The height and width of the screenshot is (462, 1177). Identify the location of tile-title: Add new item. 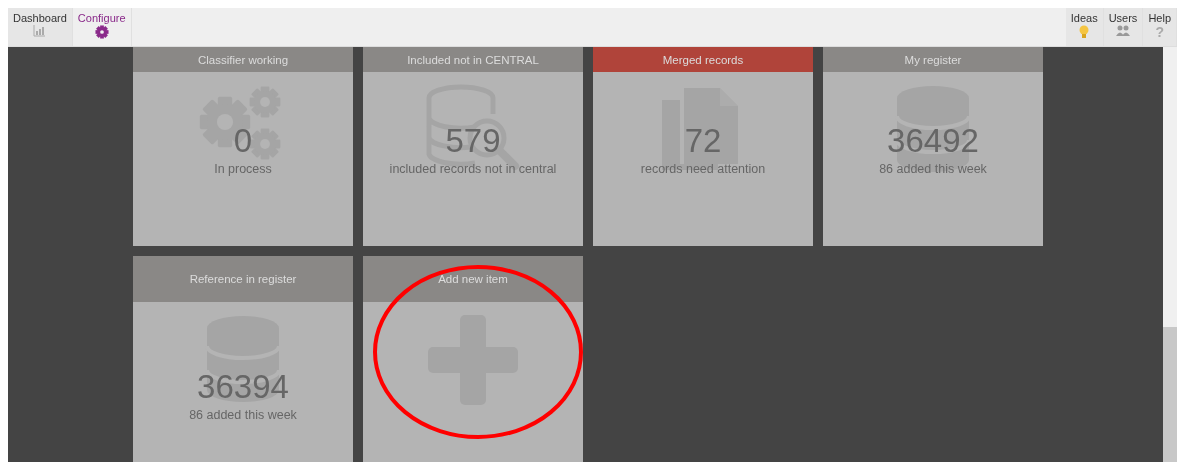
(473, 279).